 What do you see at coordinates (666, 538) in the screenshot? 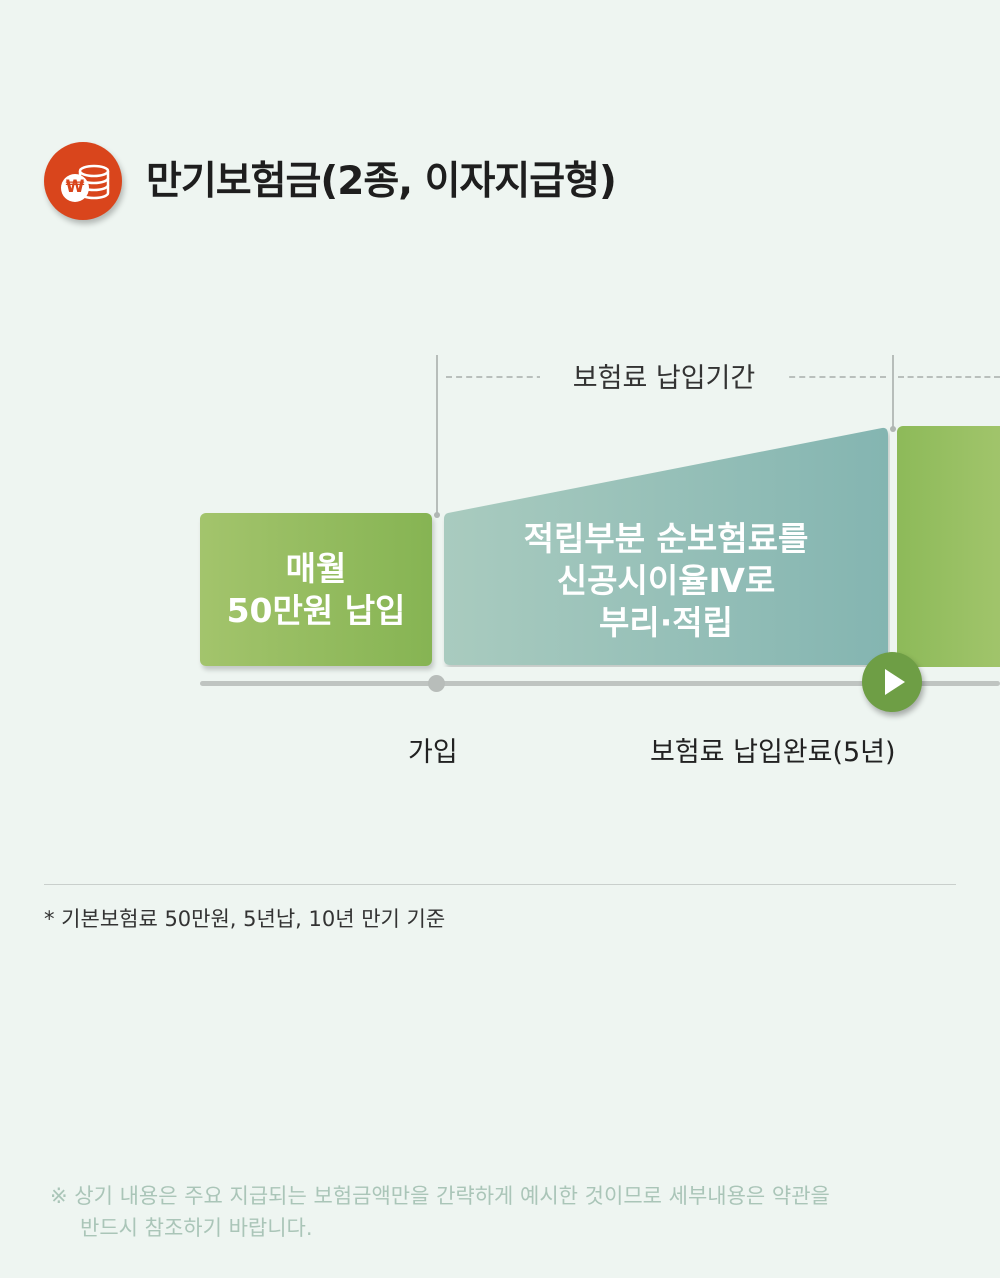
I see `accum-line1: 적립부분 순보험료를` at bounding box center [666, 538].